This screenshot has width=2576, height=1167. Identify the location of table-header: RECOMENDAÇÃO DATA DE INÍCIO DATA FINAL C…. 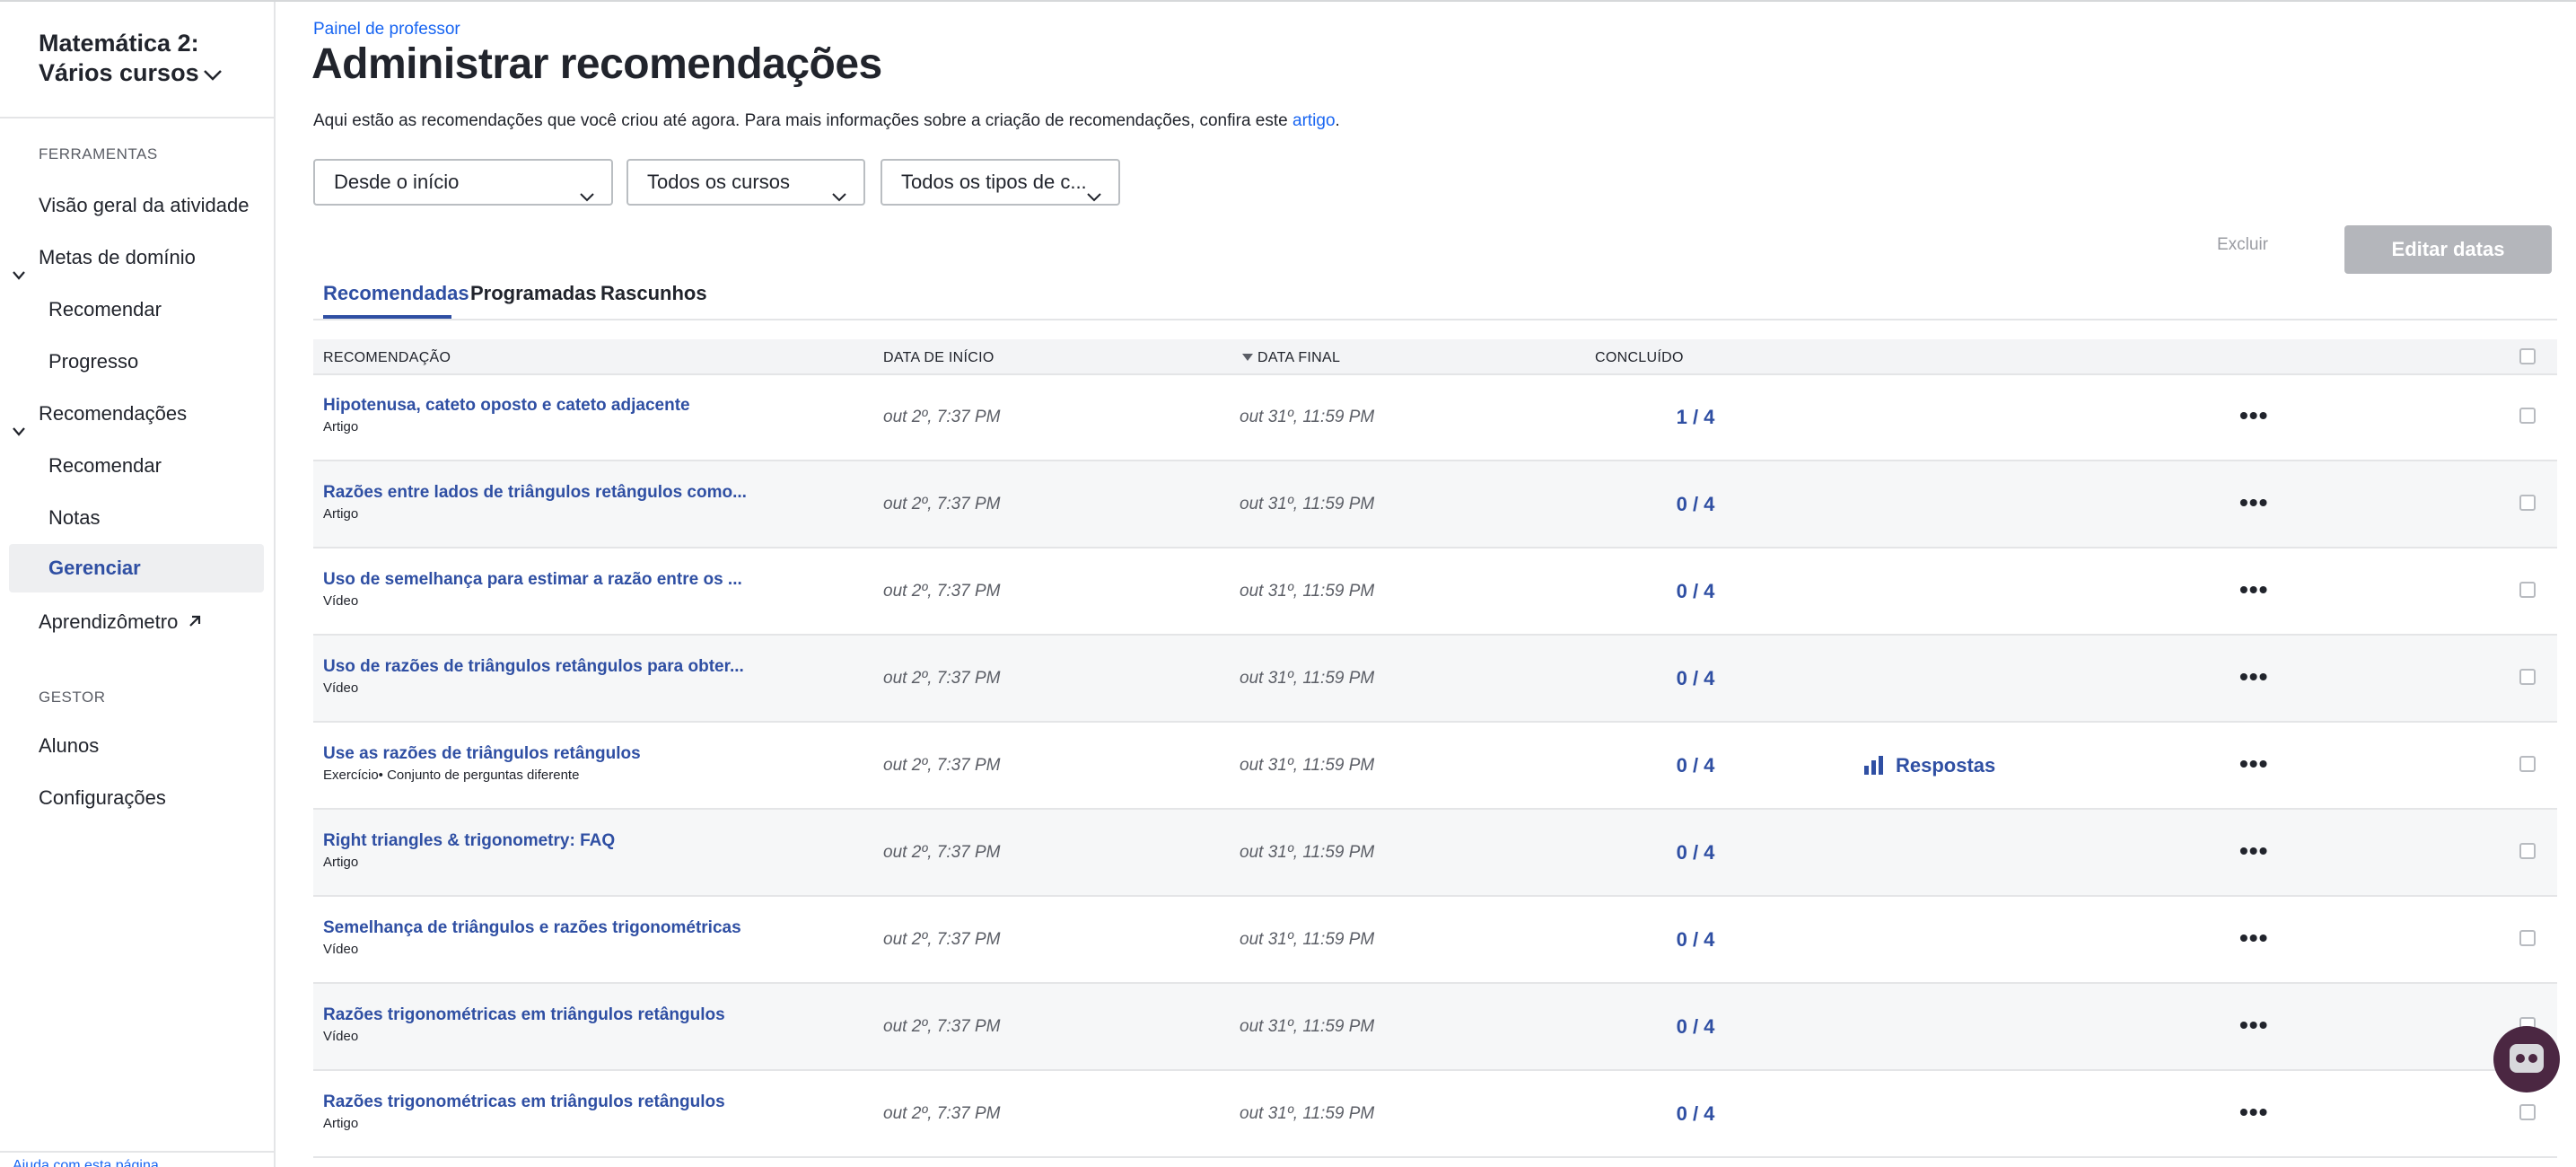
(1435, 357).